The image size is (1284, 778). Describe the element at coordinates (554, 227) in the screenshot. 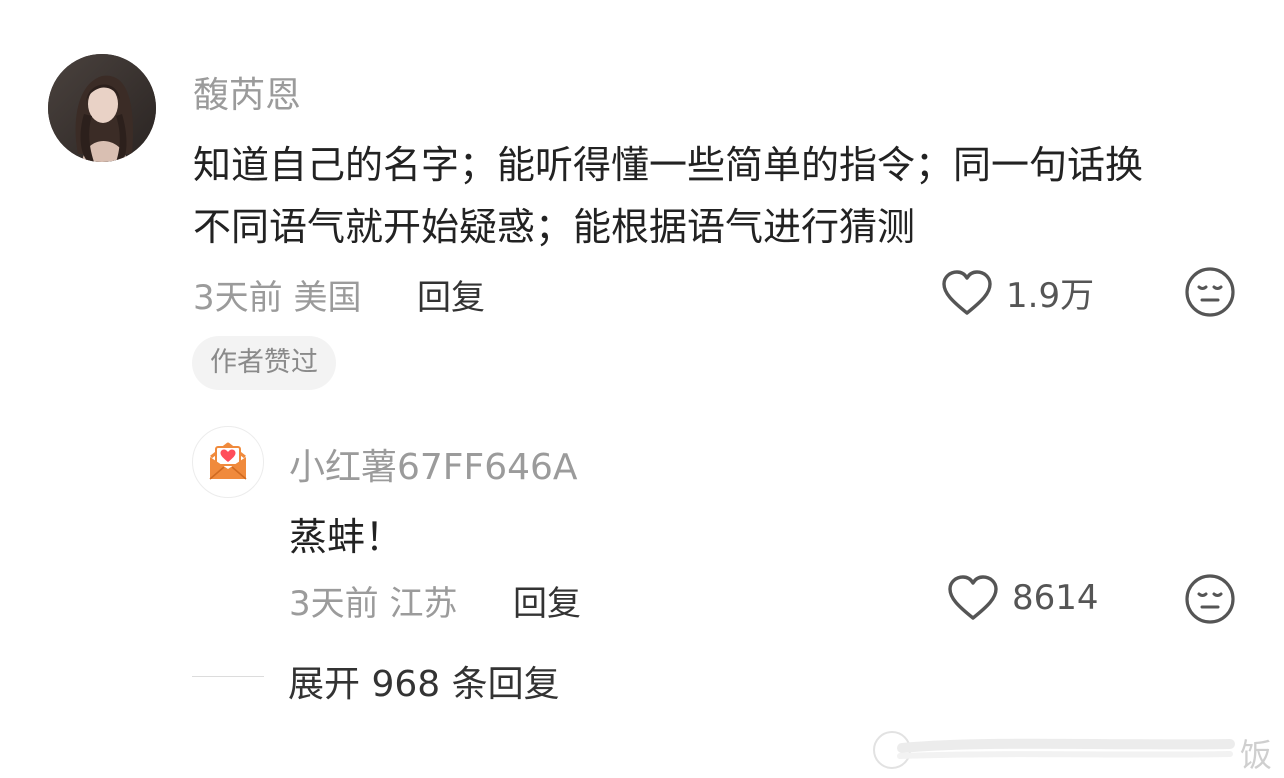

I see `comment-text-line2: 不同语气就开始疑惑；能根据语气进行猜测` at that location.